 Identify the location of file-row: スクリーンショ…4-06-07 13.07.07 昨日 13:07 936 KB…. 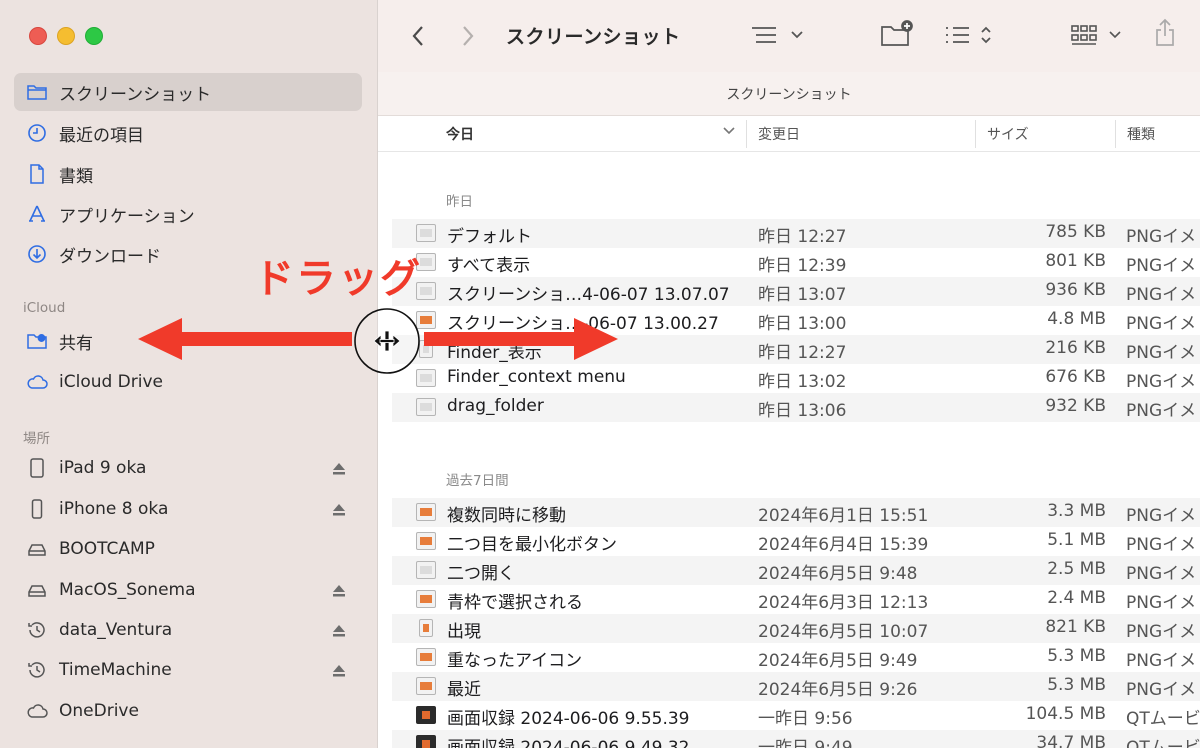
(796, 291).